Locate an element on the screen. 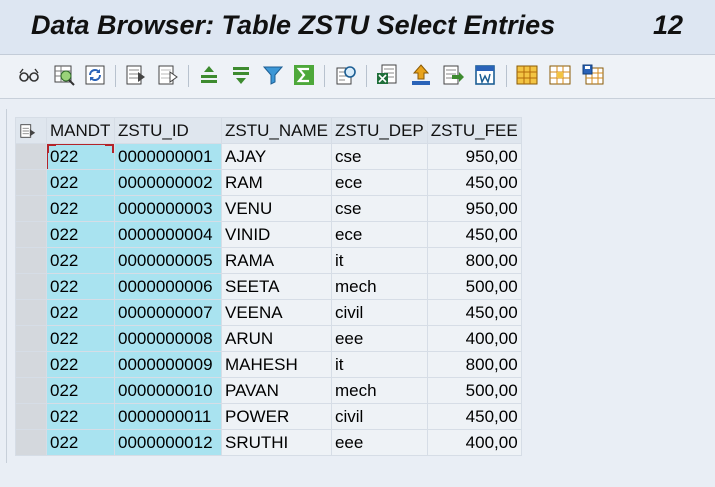 The height and width of the screenshot is (487, 715). cell-zstu-id: 0000000008 is located at coordinates (168, 338).